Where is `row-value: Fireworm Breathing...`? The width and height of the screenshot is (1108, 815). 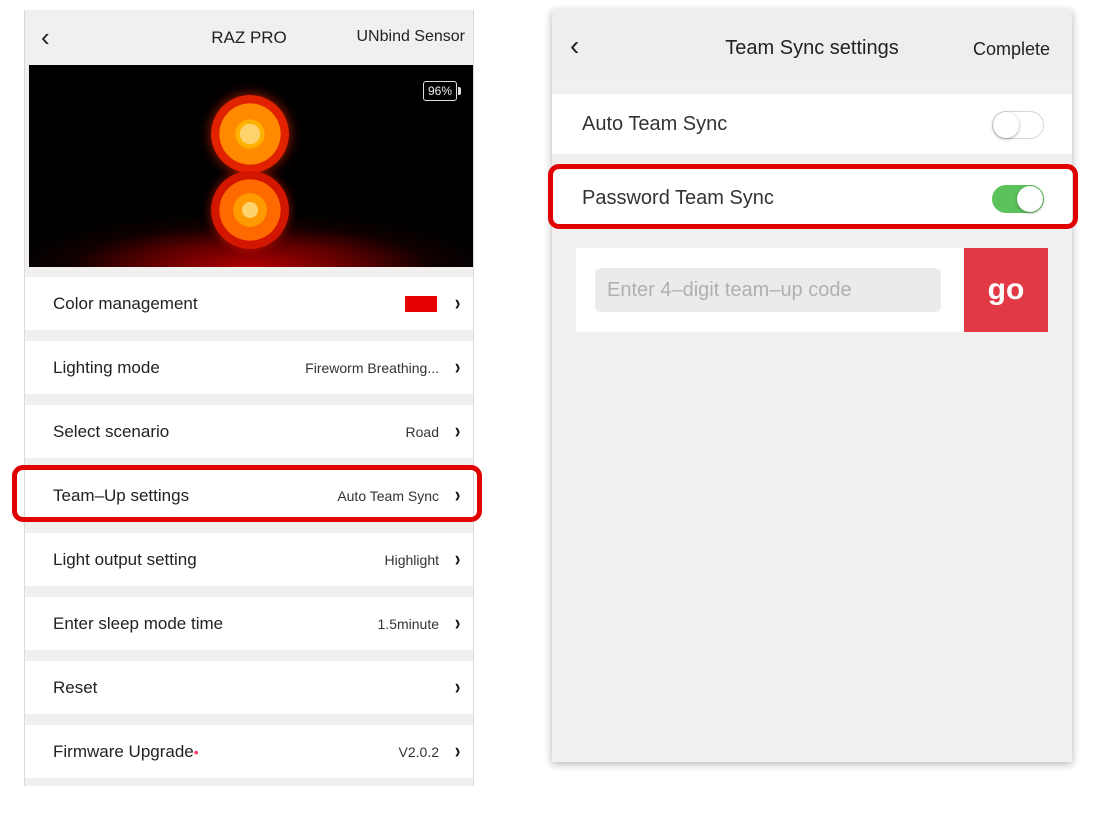 row-value: Fireworm Breathing... is located at coordinates (372, 368).